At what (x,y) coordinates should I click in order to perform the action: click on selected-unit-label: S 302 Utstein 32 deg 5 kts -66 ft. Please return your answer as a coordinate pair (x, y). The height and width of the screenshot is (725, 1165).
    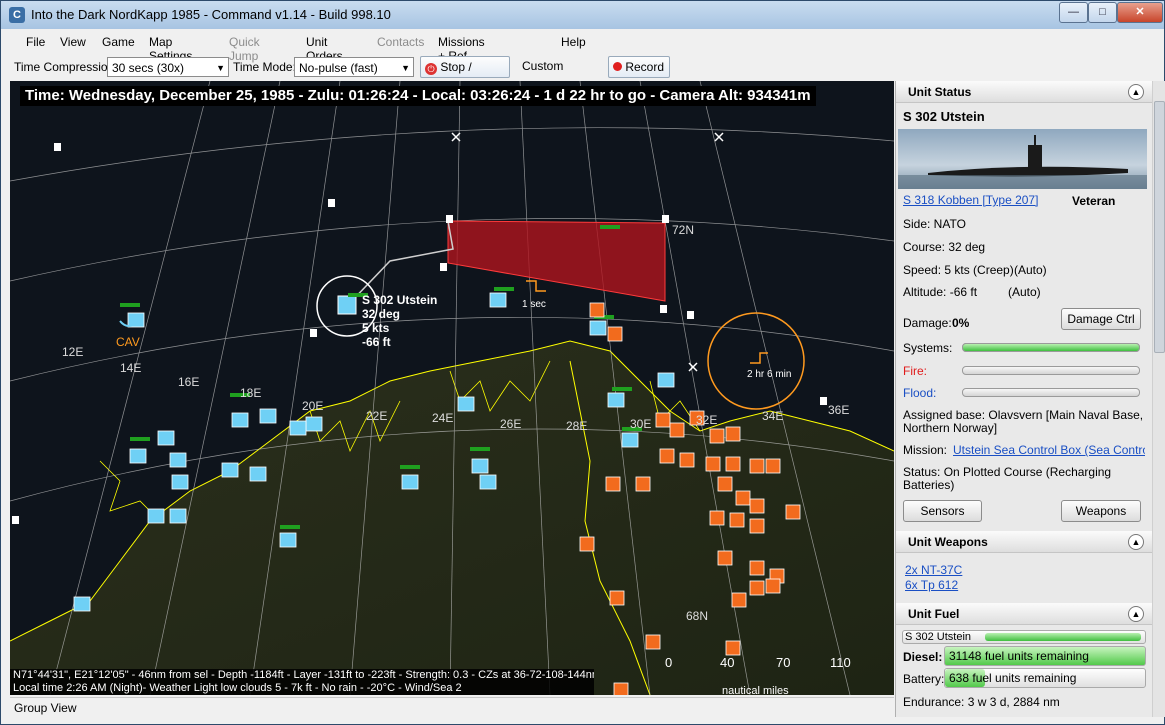
    Looking at the image, I should click on (399, 321).